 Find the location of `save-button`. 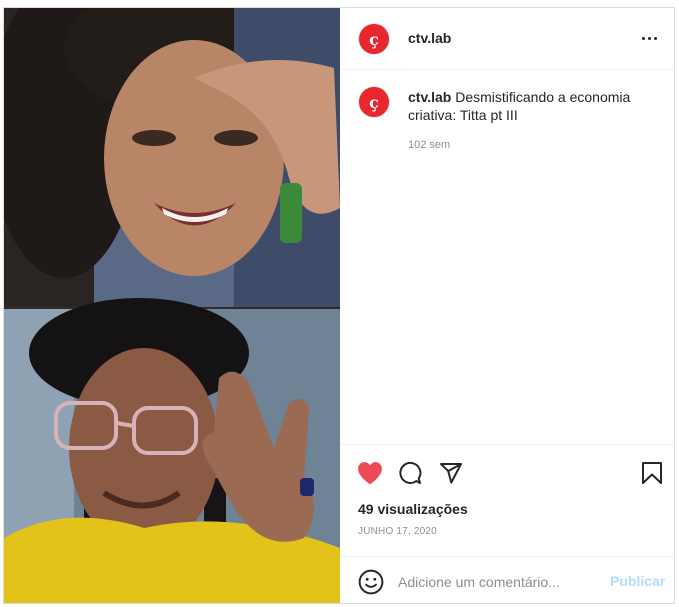

save-button is located at coordinates (652, 473).